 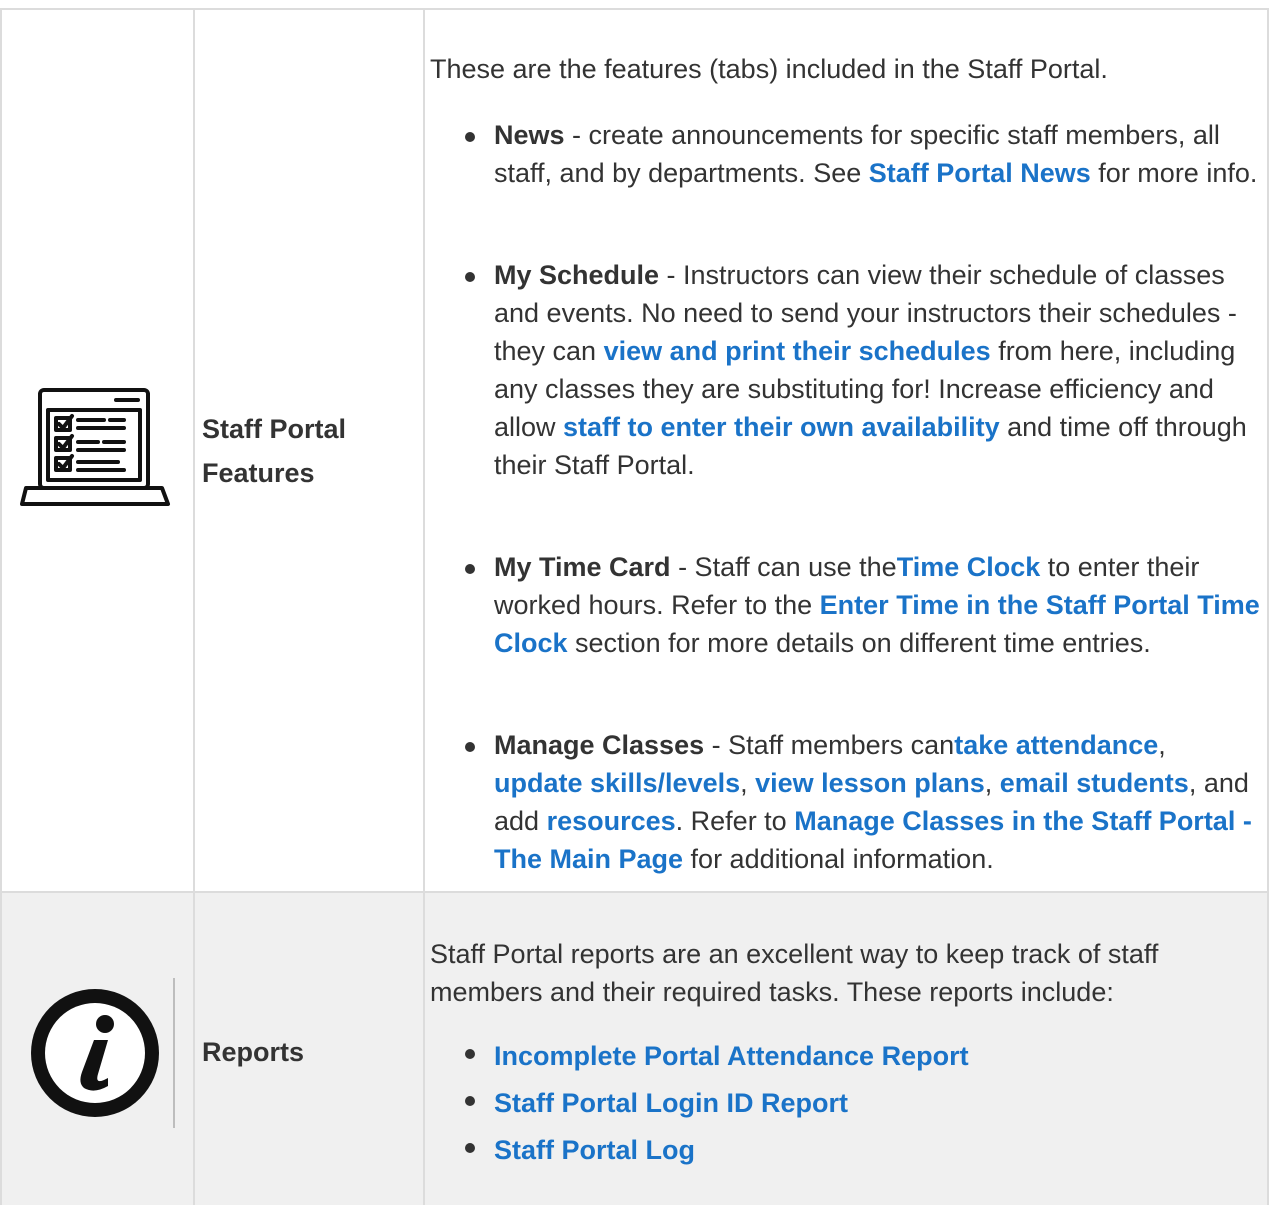 I want to click on staff-portal-log-link: Staff Portal Log, so click(x=594, y=1150).